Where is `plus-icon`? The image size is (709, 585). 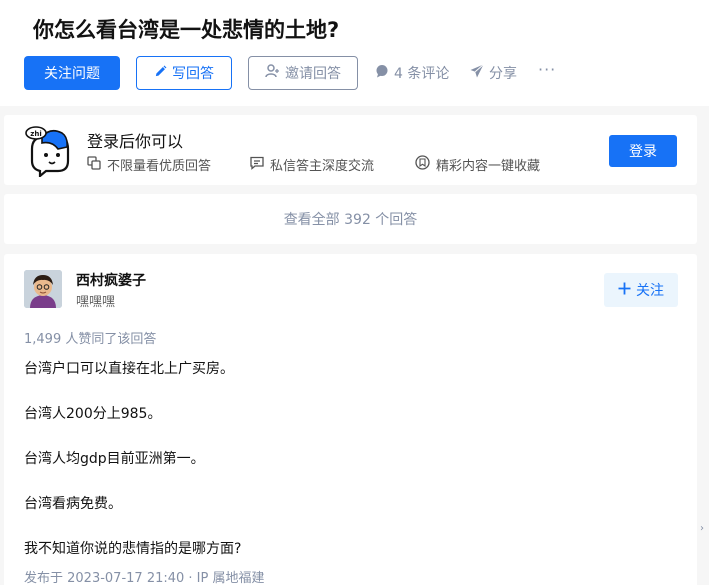 plus-icon is located at coordinates (624, 290).